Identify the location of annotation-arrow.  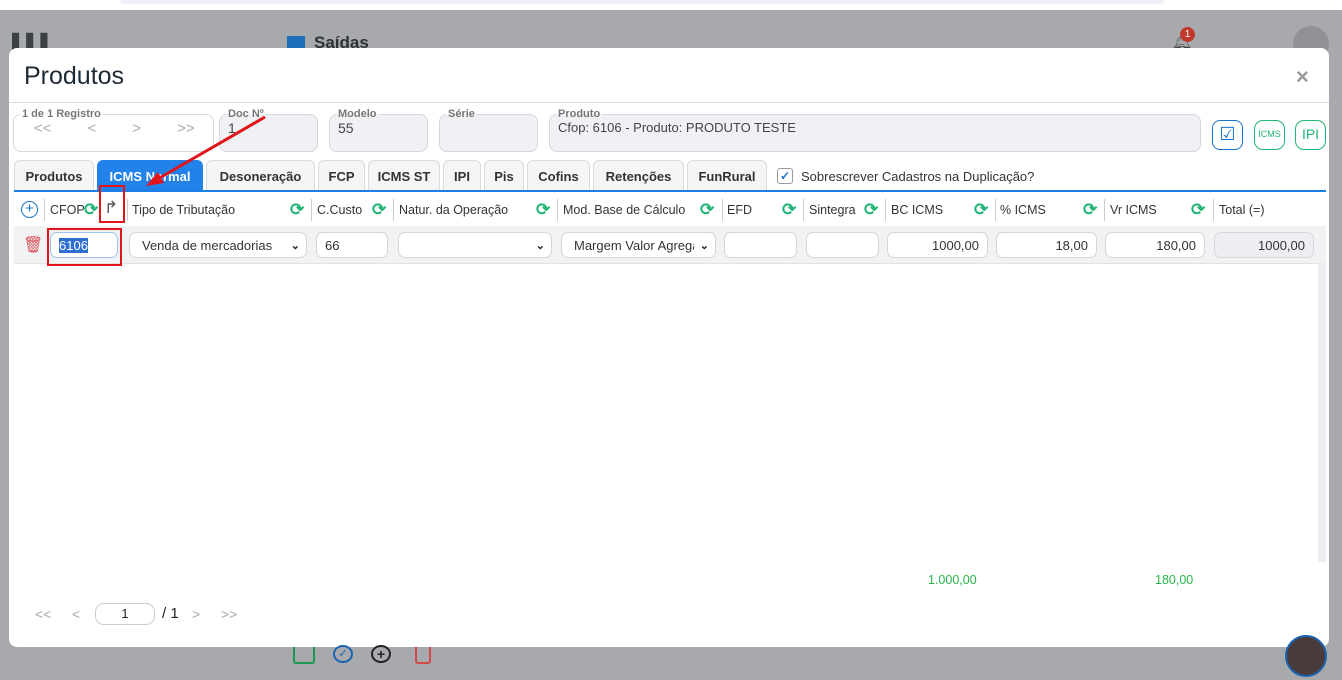
(206, 150).